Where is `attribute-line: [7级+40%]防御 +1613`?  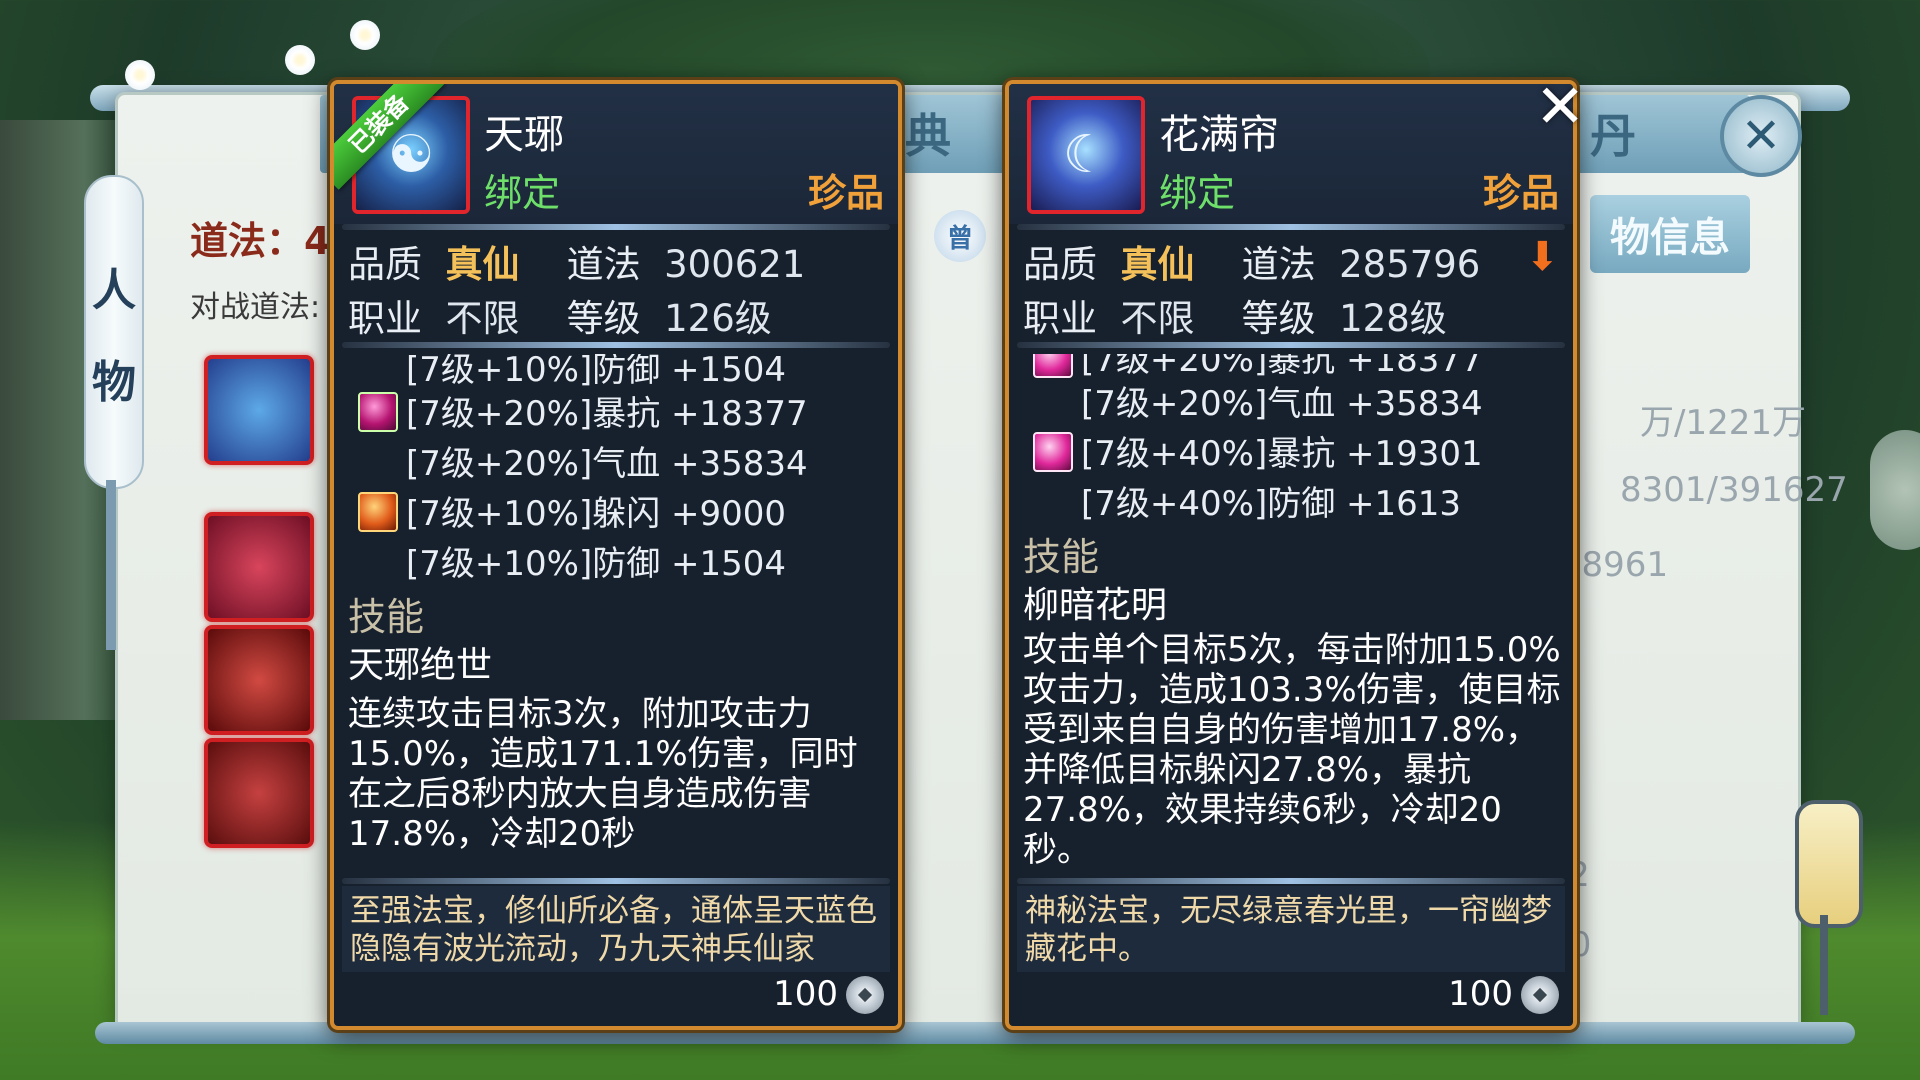 attribute-line: [7级+40%]防御 +1613 is located at coordinates (1271, 504).